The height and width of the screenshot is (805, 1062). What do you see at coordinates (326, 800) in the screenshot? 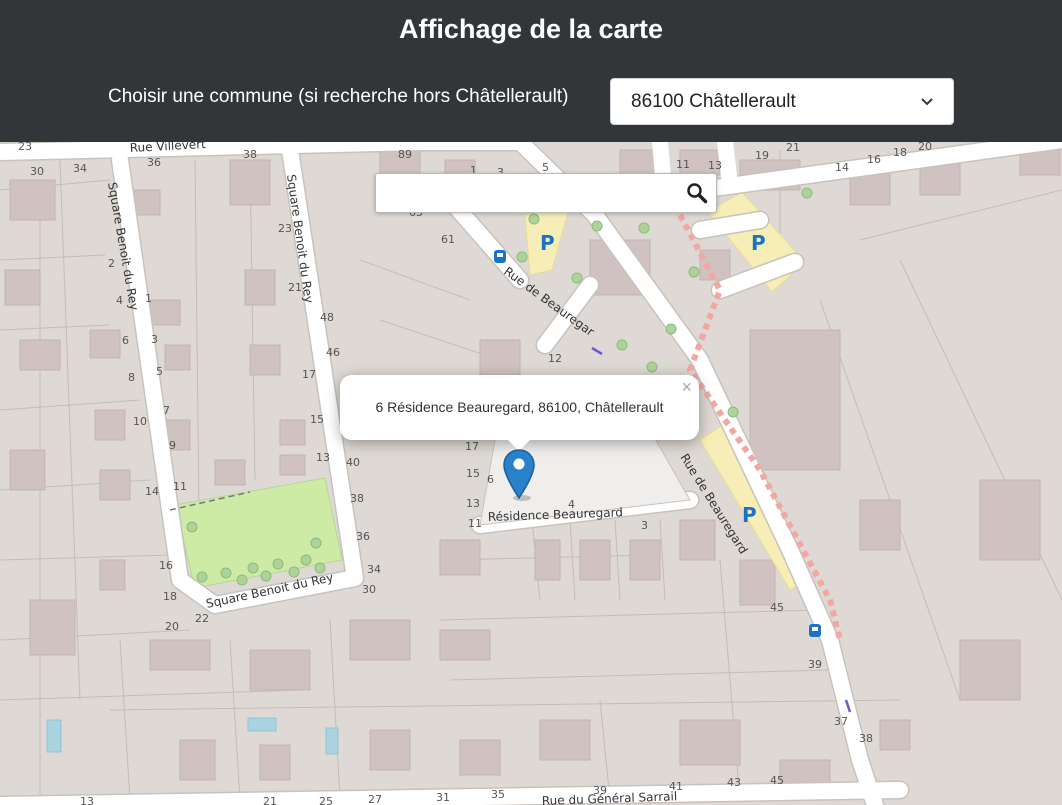
I see `house-number: 25` at bounding box center [326, 800].